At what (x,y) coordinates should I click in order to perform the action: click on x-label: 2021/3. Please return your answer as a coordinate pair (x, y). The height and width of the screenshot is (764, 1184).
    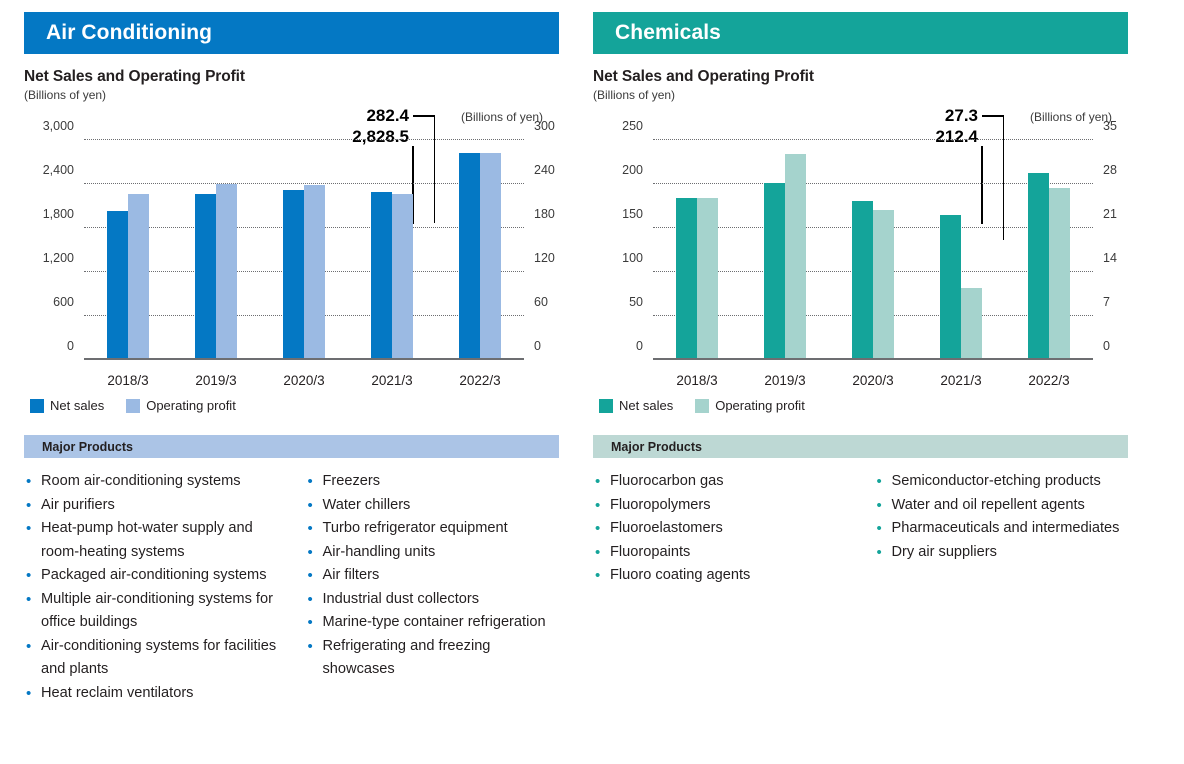
    Looking at the image, I should click on (392, 380).